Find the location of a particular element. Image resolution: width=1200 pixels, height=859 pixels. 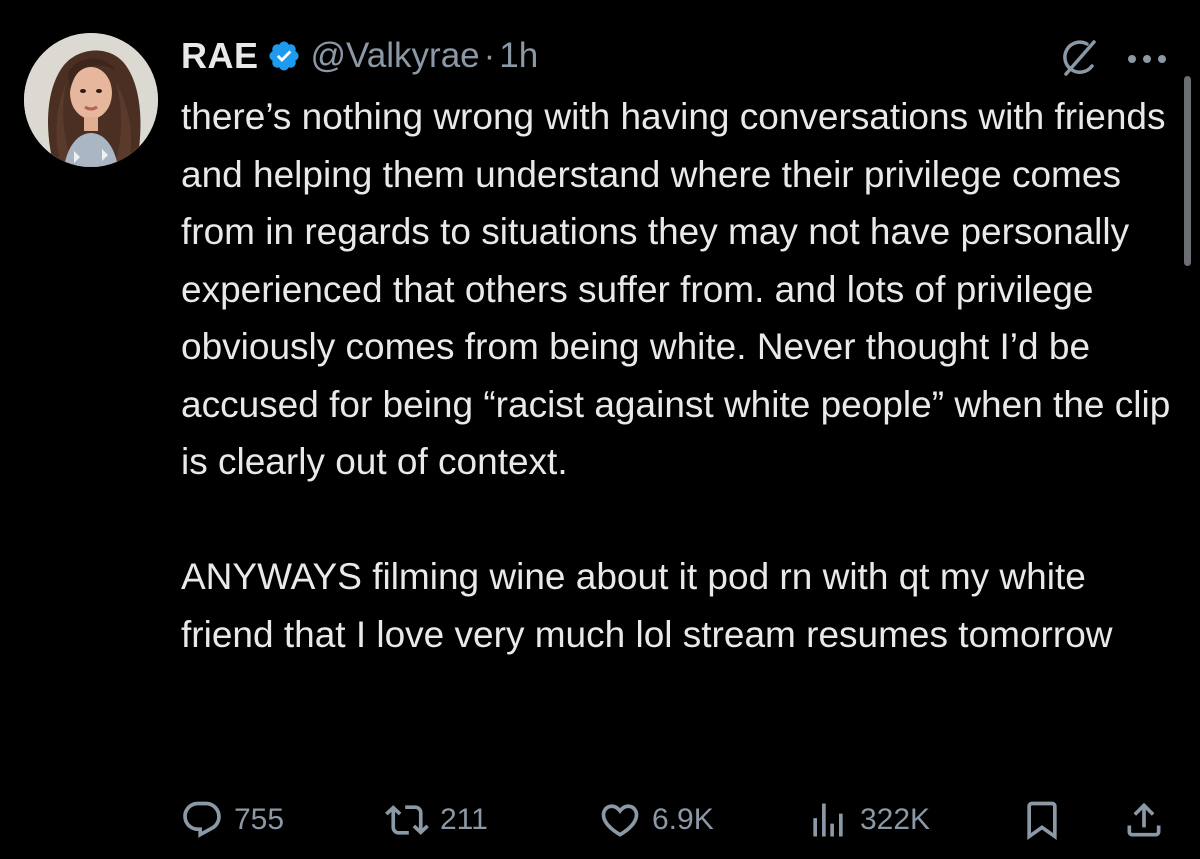

repost-icon is located at coordinates (407, 820).